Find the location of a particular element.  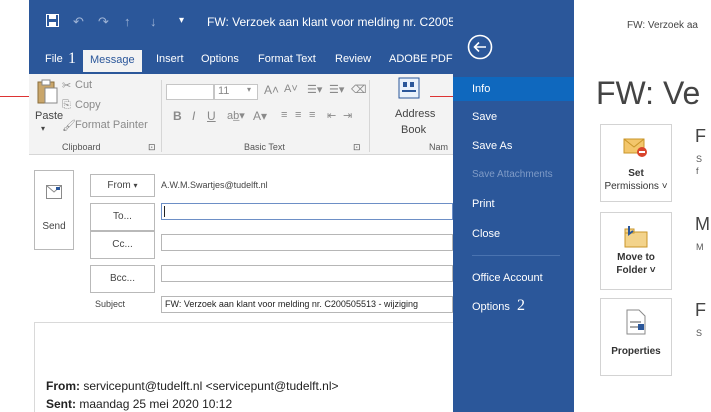

increase-indent-icon: ⇥ is located at coordinates (347, 115).